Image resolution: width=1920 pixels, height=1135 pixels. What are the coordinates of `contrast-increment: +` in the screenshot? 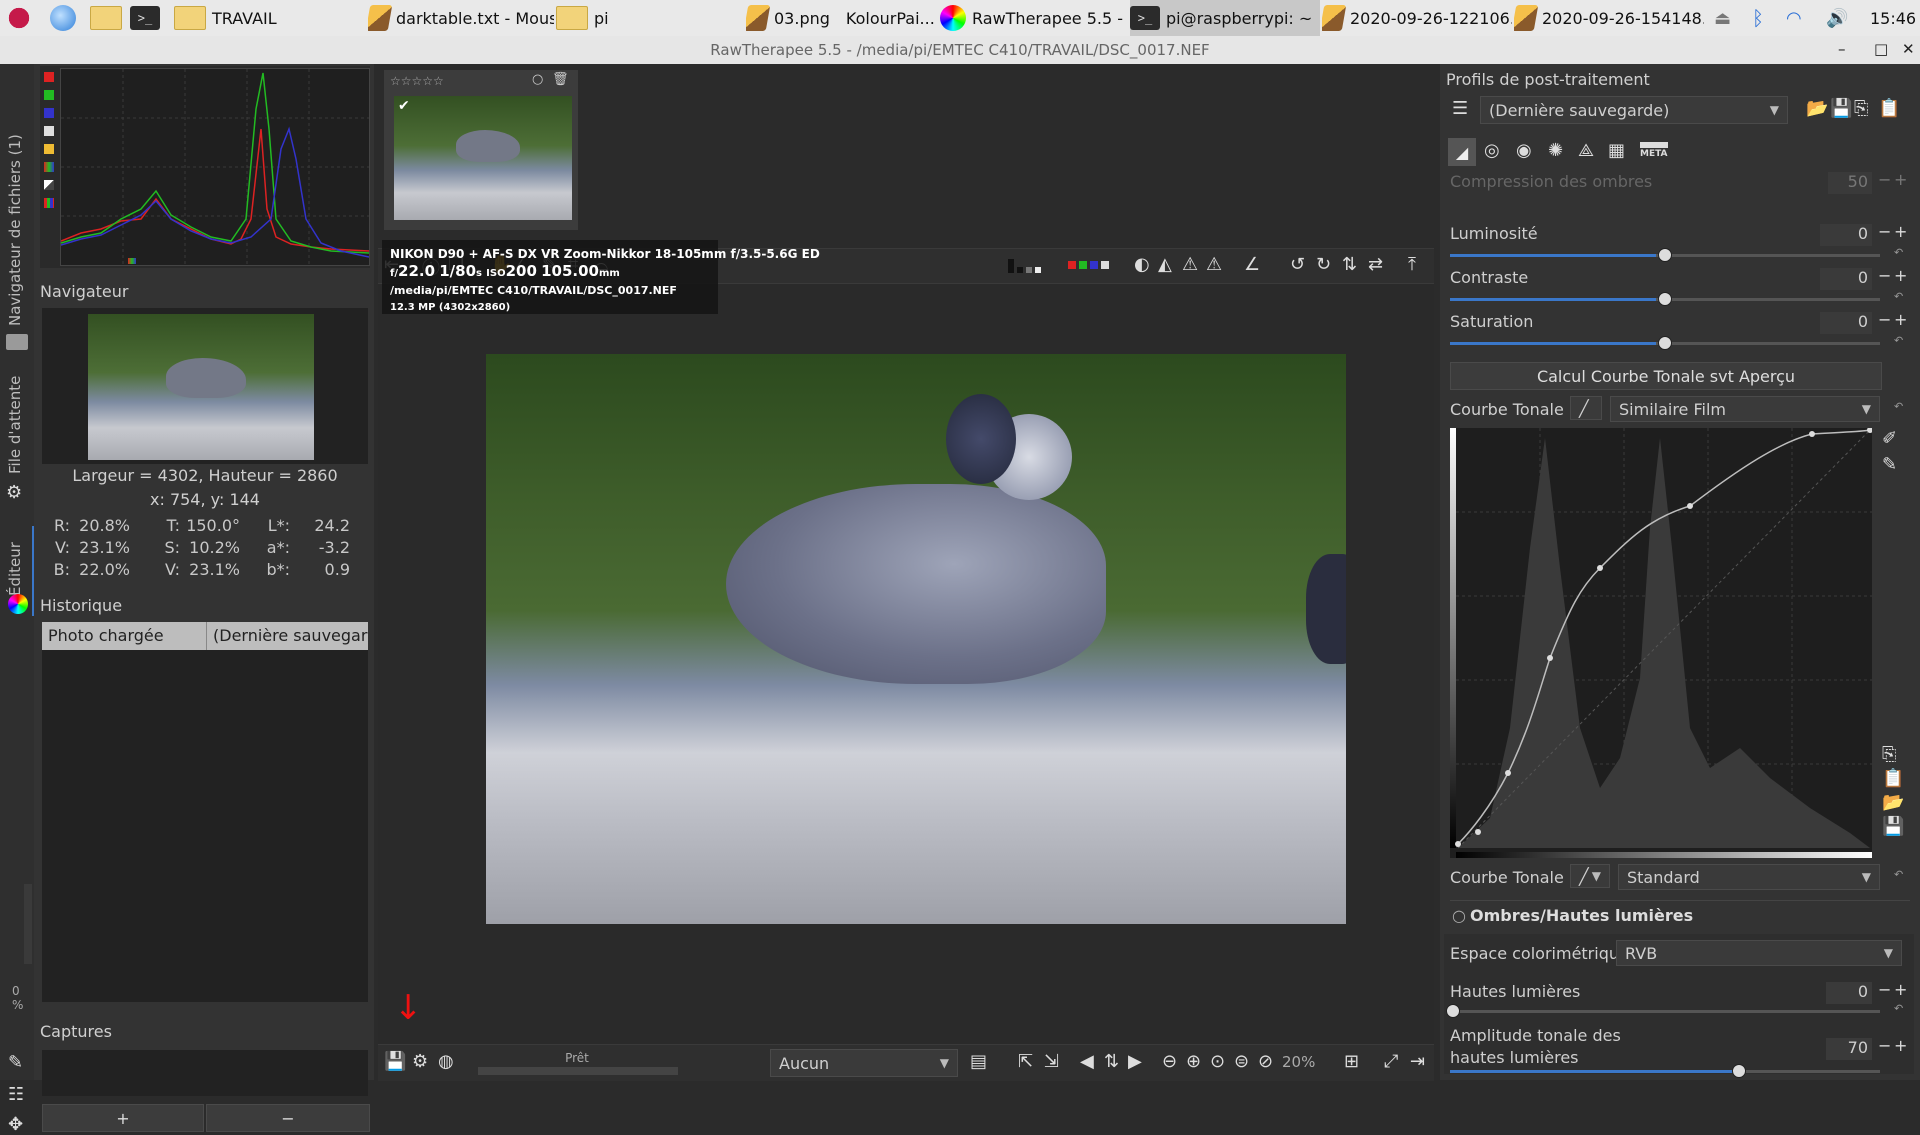 It's located at (1900, 275).